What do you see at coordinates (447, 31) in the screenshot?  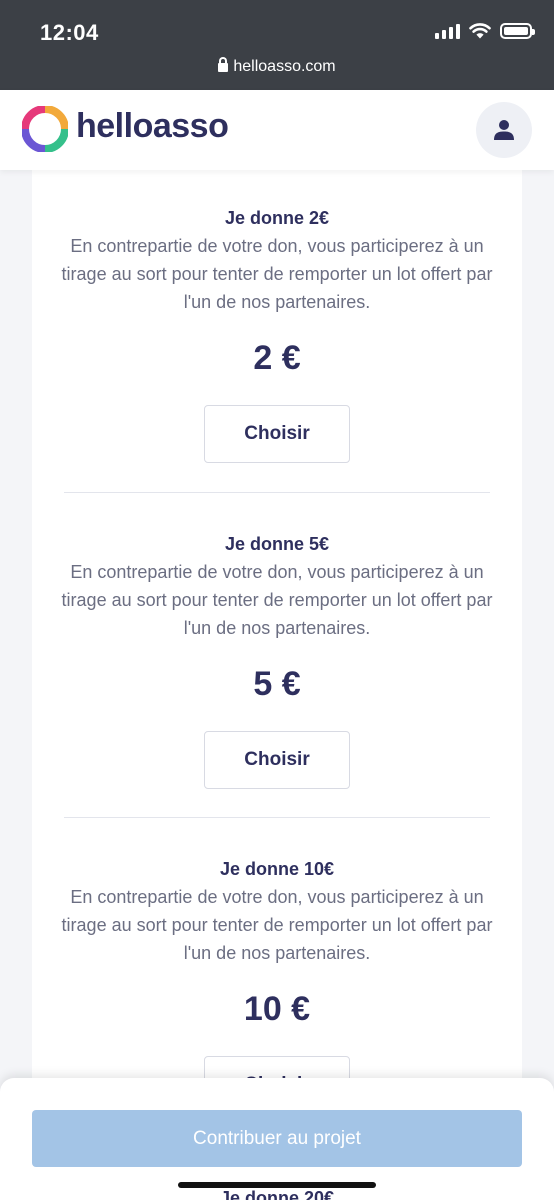 I see `signal-icon` at bounding box center [447, 31].